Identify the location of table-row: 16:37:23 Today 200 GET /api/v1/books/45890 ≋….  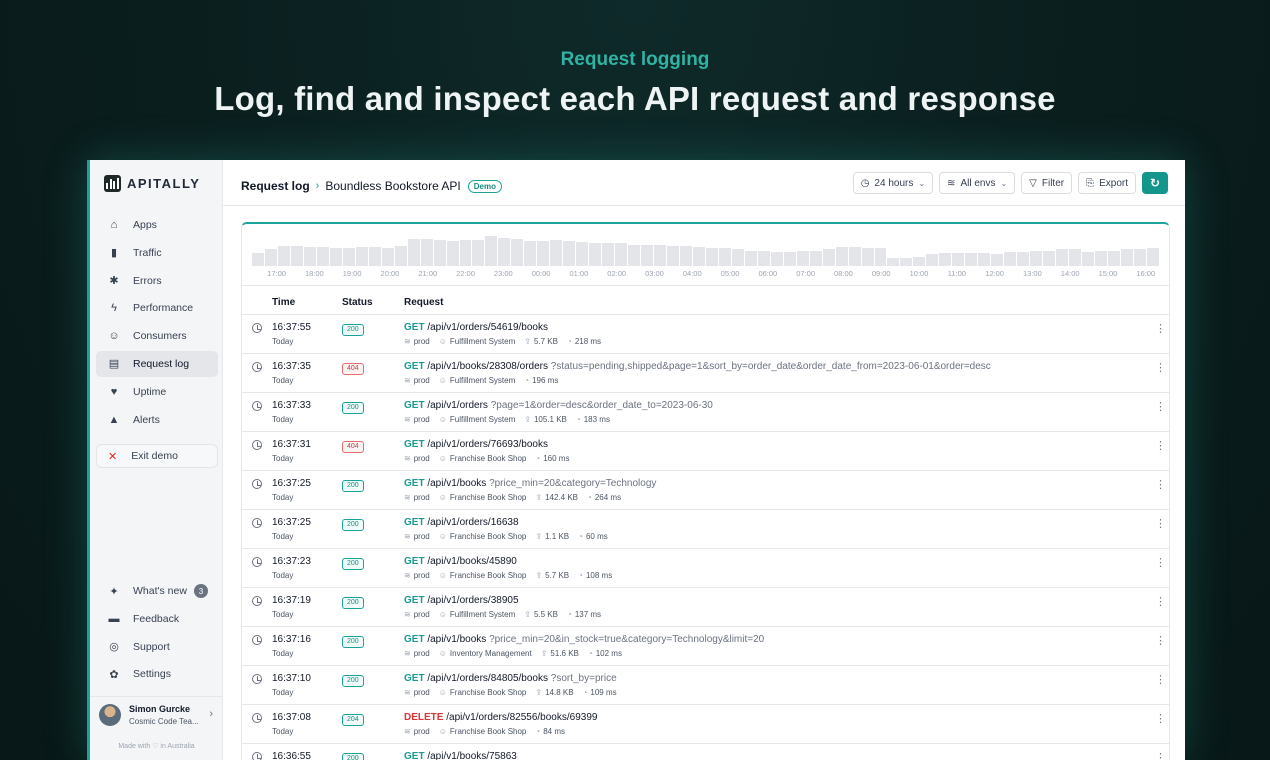
(705, 568).